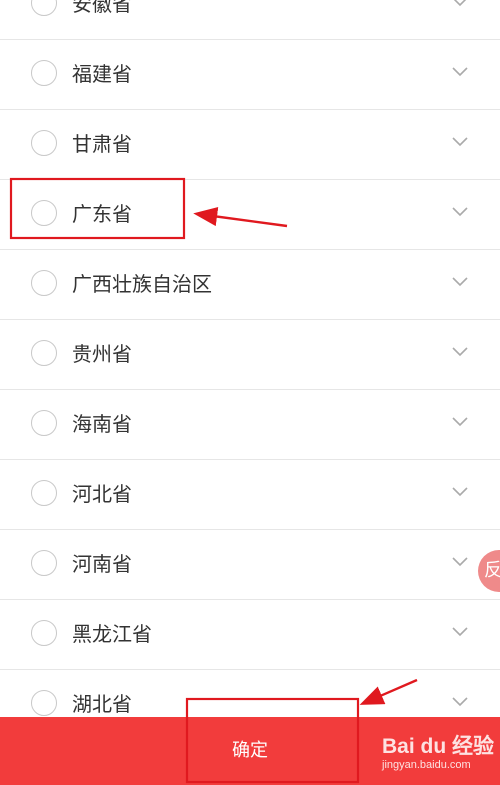 This screenshot has width=500, height=785. Describe the element at coordinates (250, 495) in the screenshot. I see `province-row: 河北省` at that location.